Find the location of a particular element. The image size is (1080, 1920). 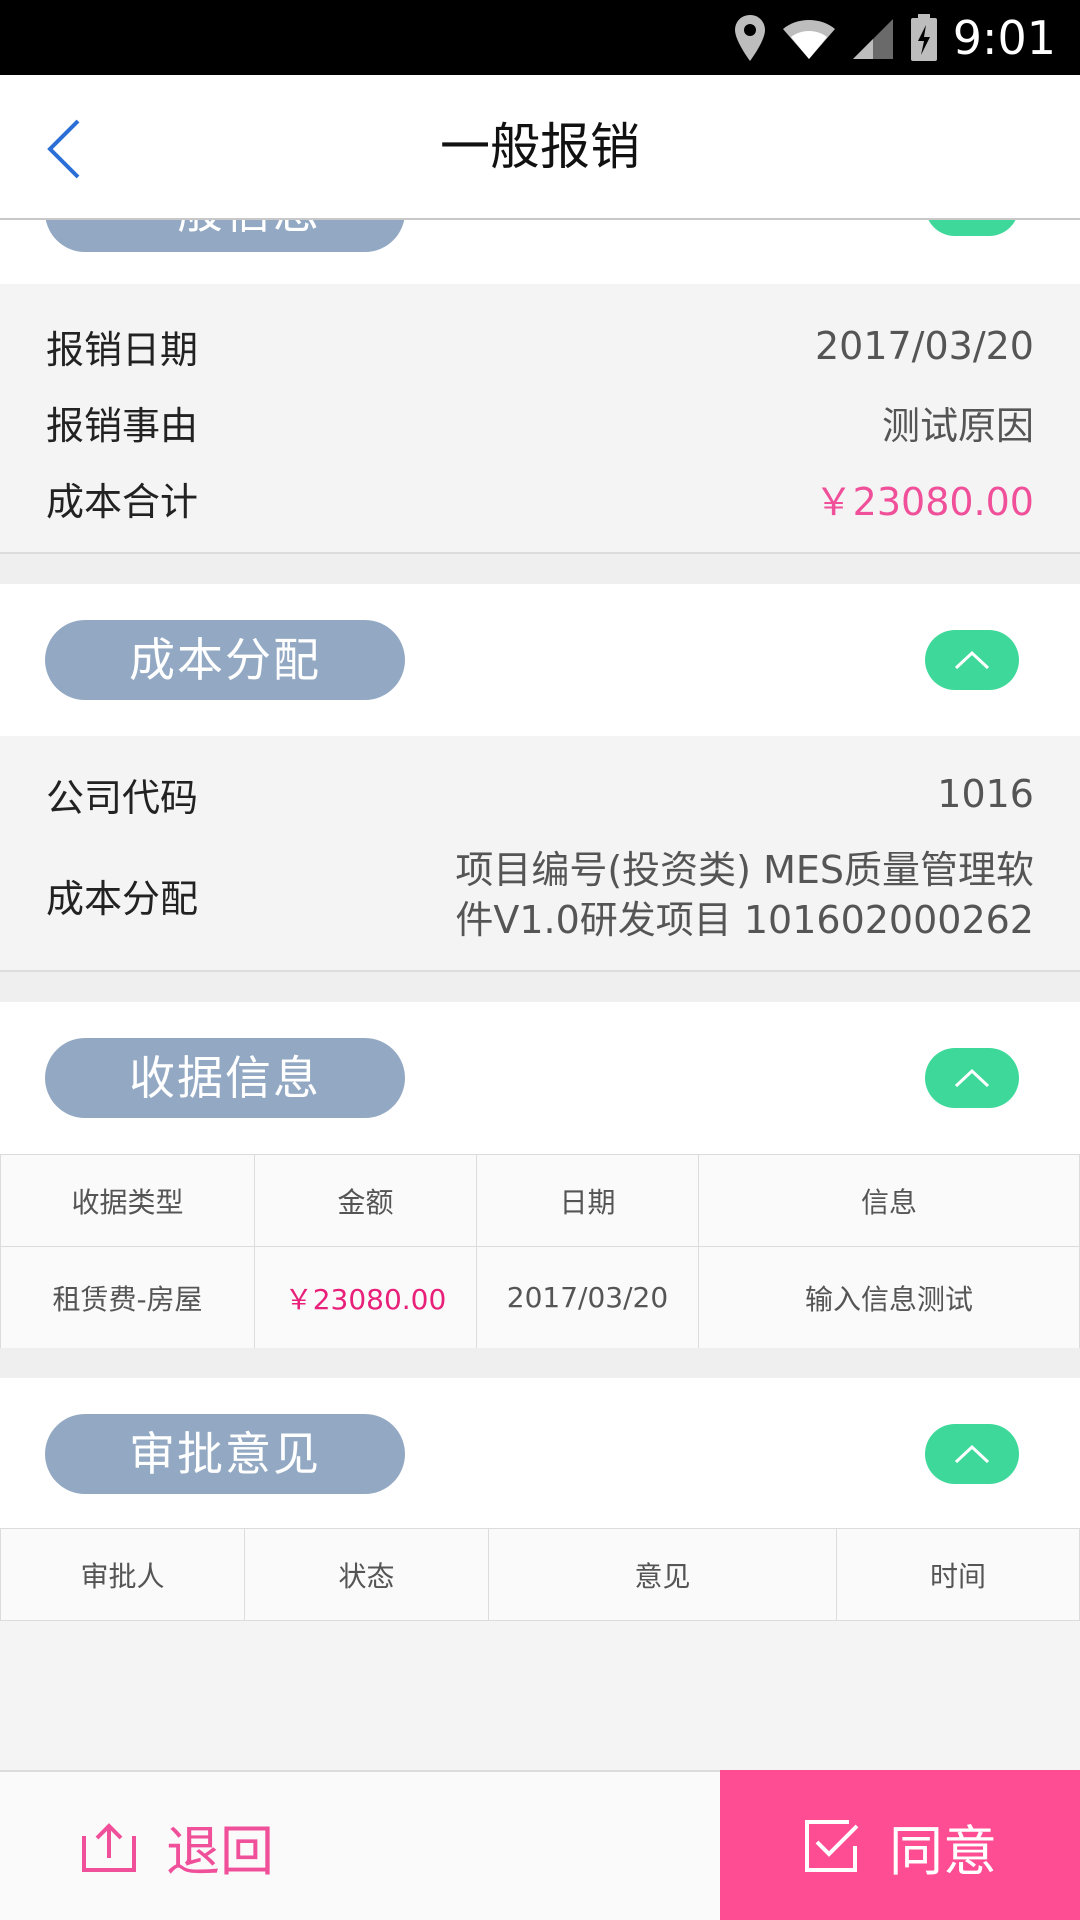

row-company-code: 公司代码 1016 is located at coordinates (540, 794).